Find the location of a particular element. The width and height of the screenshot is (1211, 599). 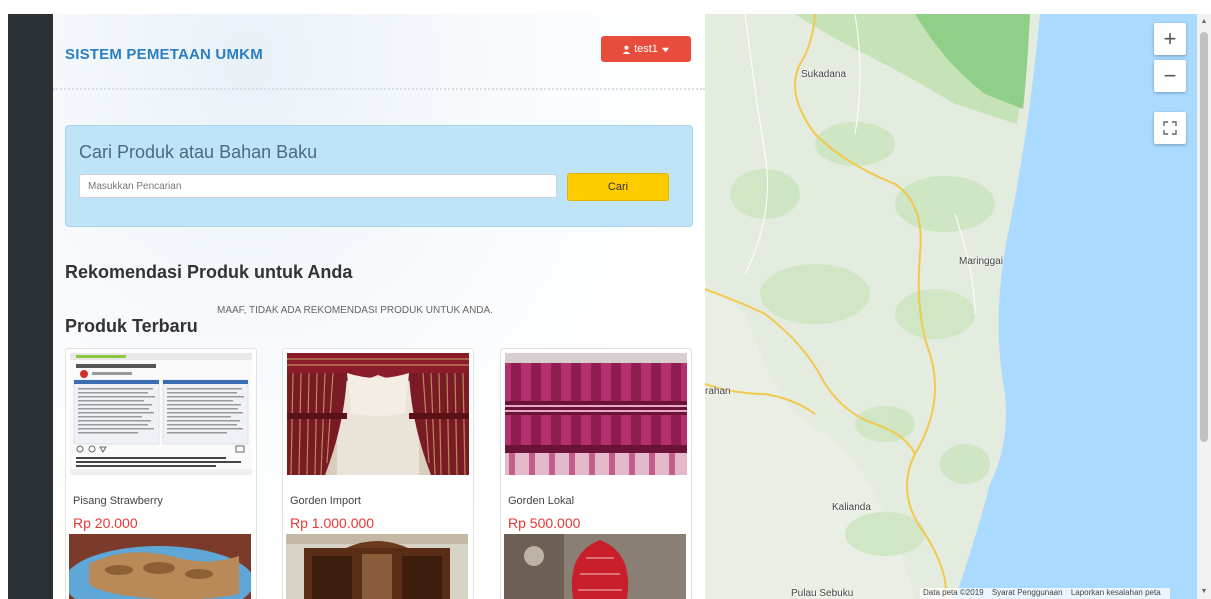

scroll-down-arrow-icon: ▼ is located at coordinates (1204, 592).